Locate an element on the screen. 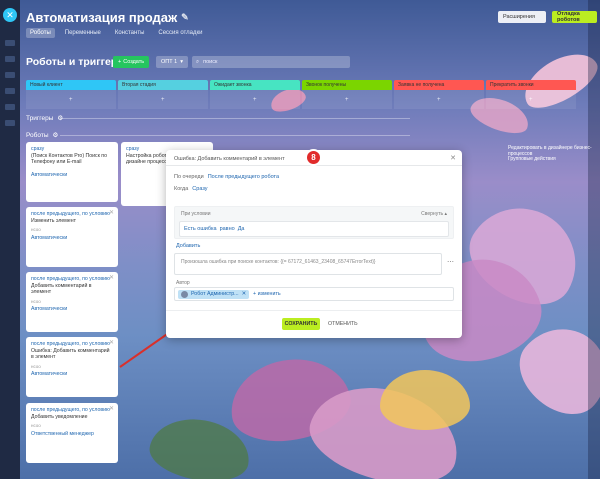 The width and height of the screenshot is (600, 479). search-input: ⌕ поиск is located at coordinates (271, 62).